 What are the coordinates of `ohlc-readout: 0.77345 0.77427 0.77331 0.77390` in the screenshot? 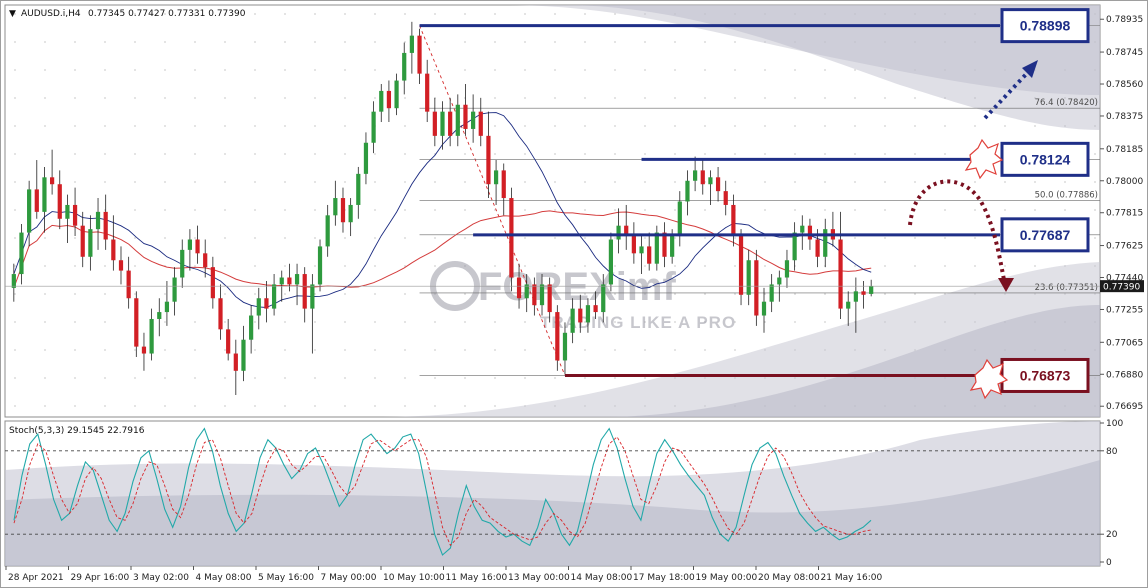 It's located at (167, 14).